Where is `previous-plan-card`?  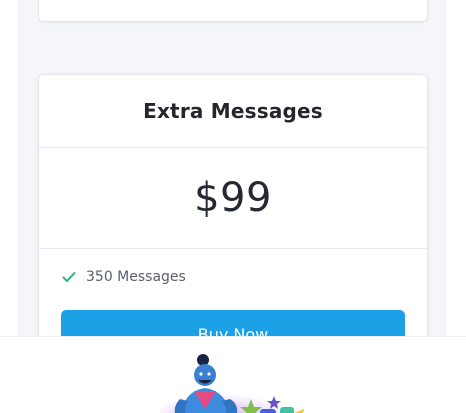
previous-plan-card is located at coordinates (233, 11).